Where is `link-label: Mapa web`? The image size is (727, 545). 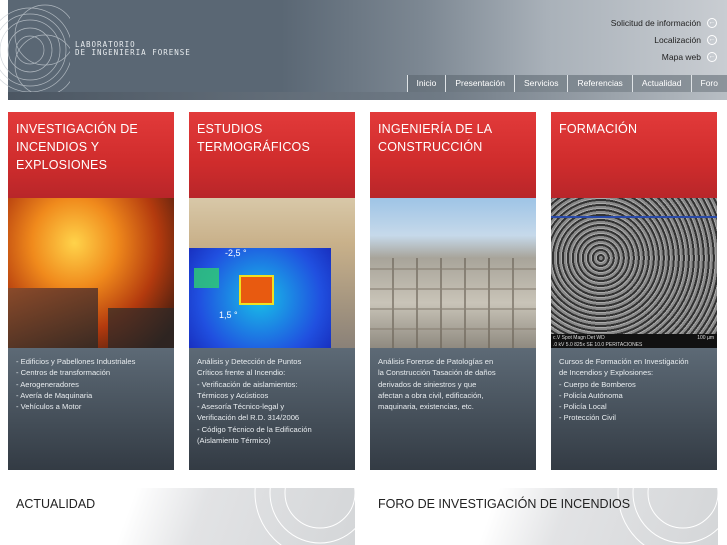 link-label: Mapa web is located at coordinates (681, 56).